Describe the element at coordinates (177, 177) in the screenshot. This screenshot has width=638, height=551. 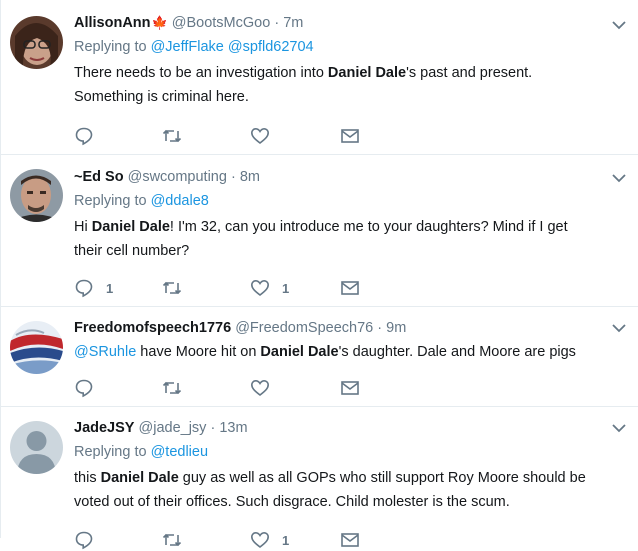
I see `user-handle: @swcomputing` at that location.